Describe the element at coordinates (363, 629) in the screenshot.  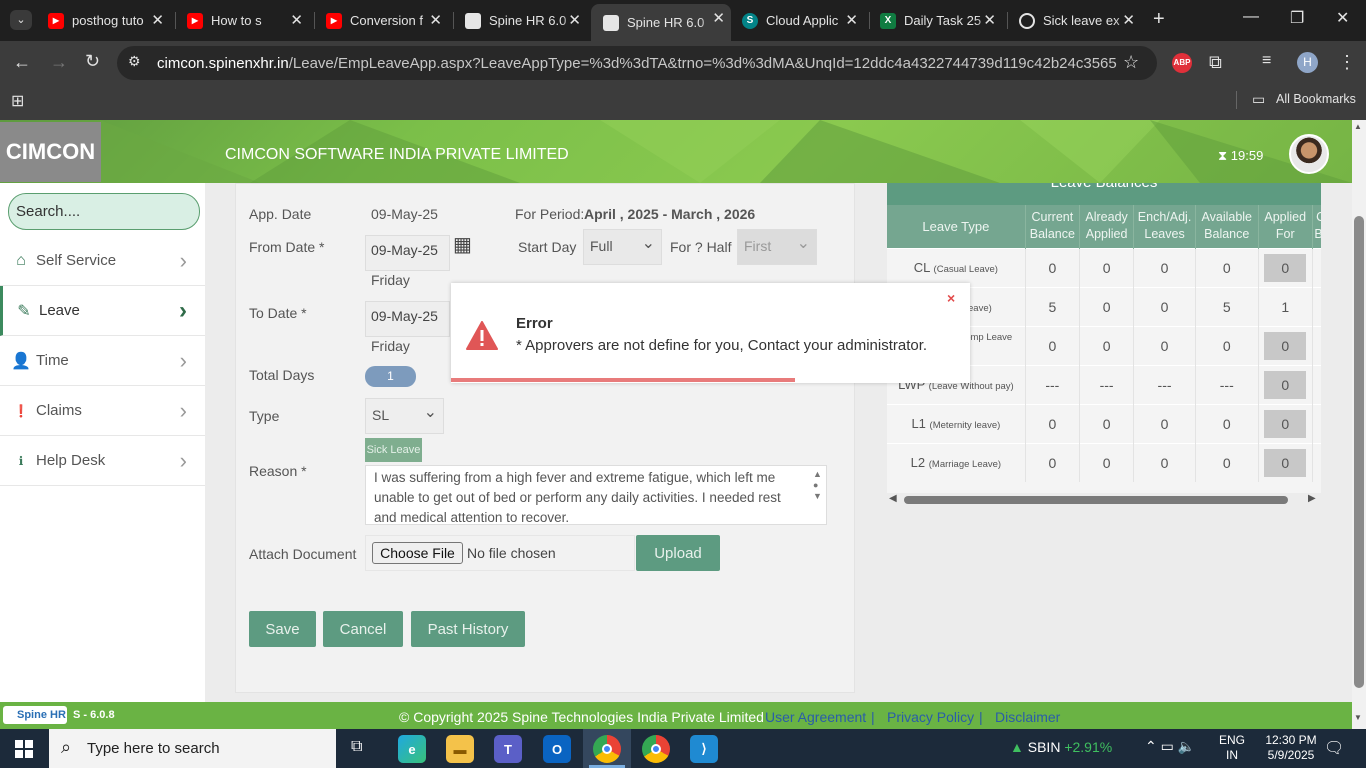
I see `cancel-button: Cancel` at that location.